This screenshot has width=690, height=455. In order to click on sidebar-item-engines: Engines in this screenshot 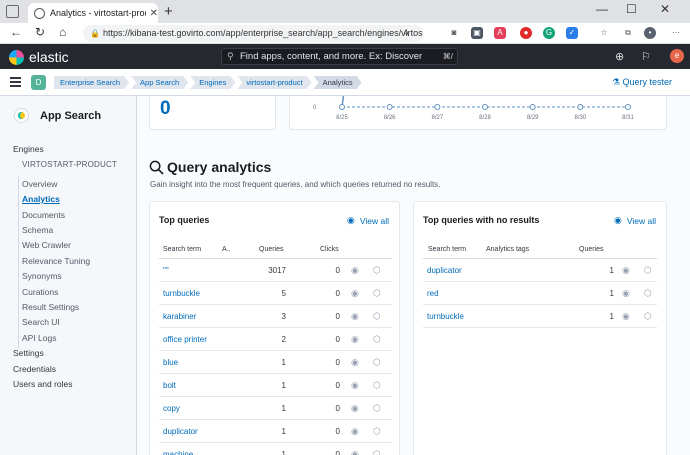, I will do `click(28, 149)`.